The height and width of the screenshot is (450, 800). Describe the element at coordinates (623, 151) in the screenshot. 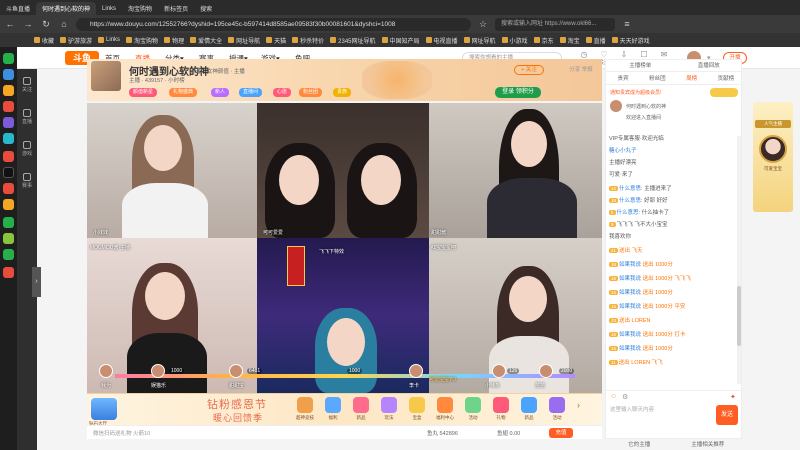

I see `chat-user: 糖心小丸子` at that location.